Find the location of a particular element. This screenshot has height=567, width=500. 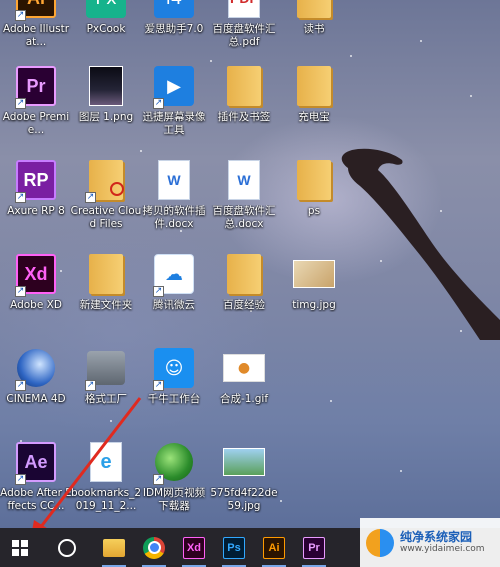

desktop-icon-timg-jpg: timg.jpg is located at coordinates (314, 282).